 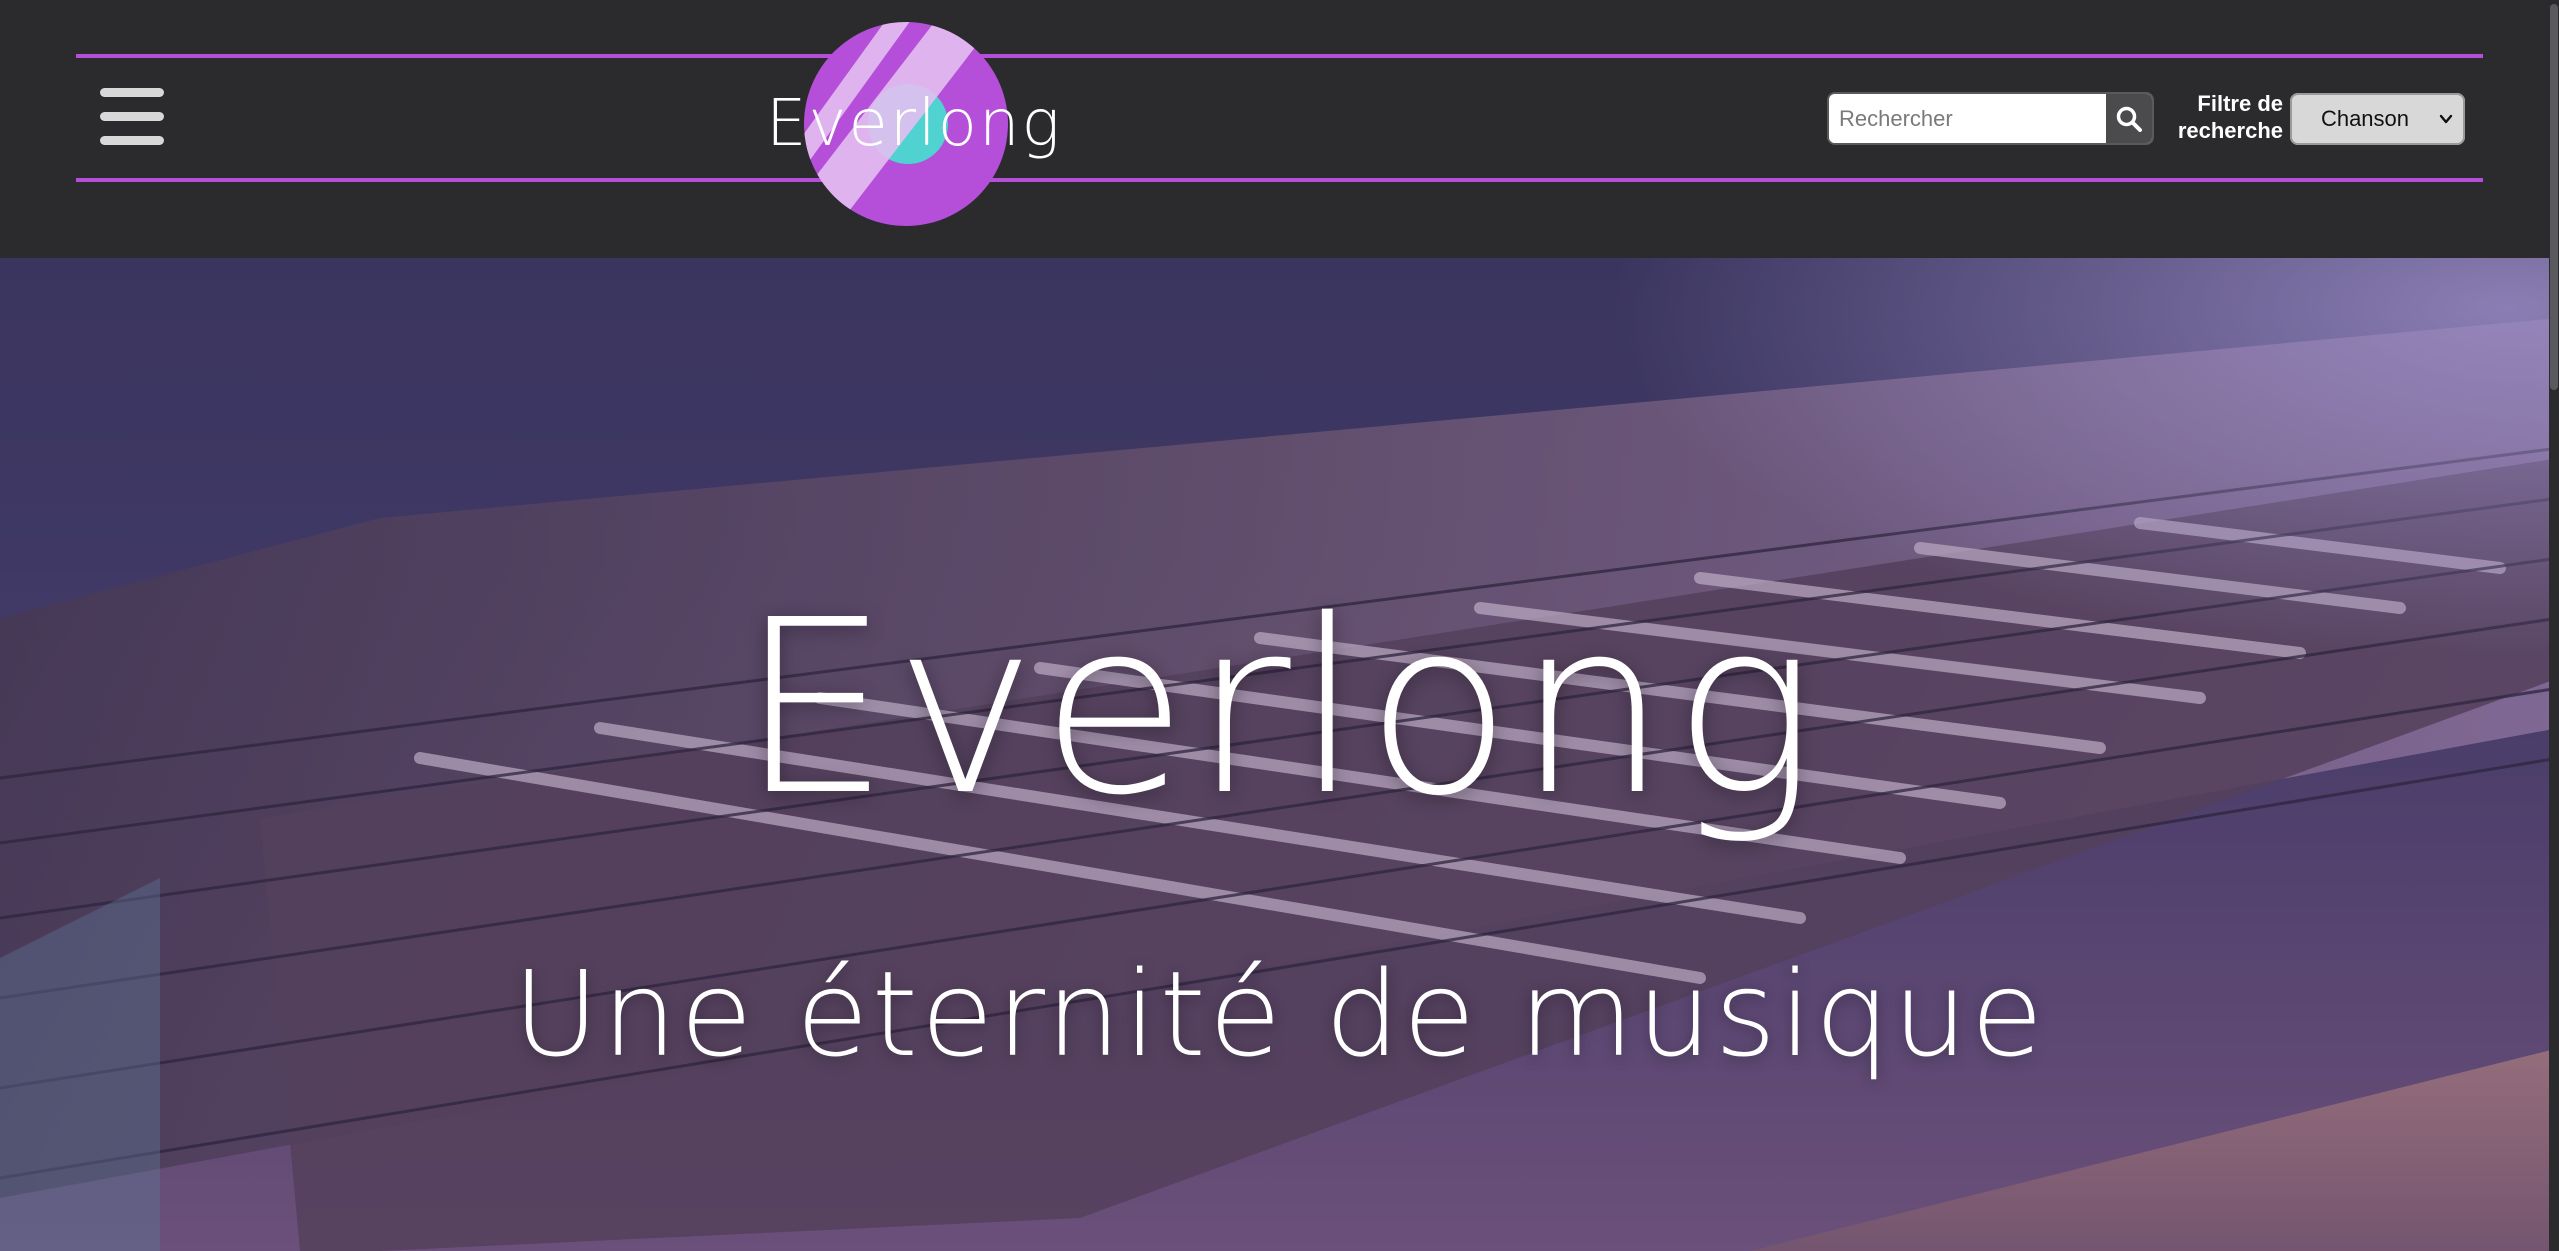 I want to click on scrollbar-thumb, so click(x=2554, y=197).